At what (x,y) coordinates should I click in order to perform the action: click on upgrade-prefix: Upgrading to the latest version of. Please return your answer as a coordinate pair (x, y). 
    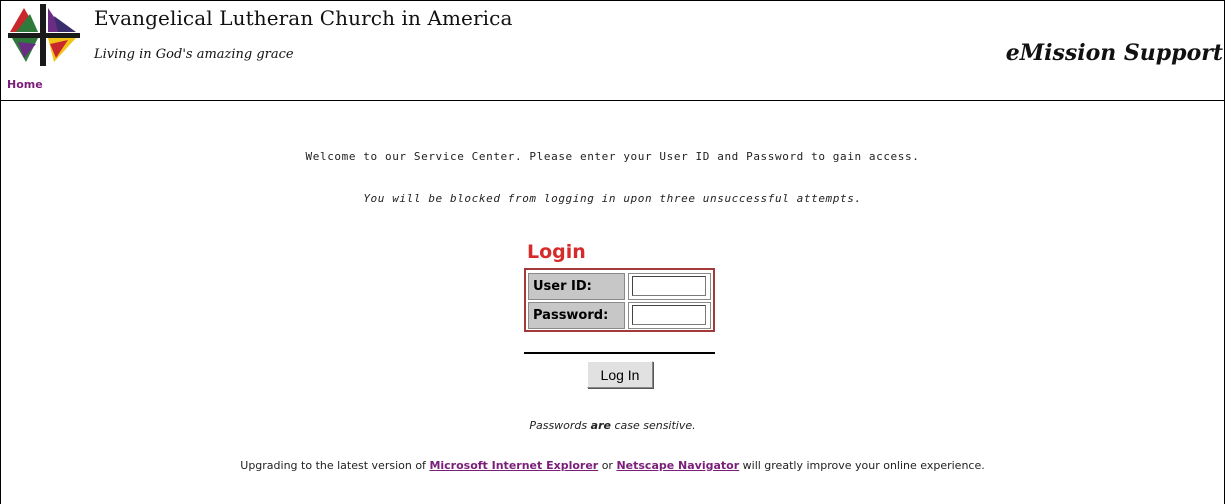
    Looking at the image, I should click on (335, 465).